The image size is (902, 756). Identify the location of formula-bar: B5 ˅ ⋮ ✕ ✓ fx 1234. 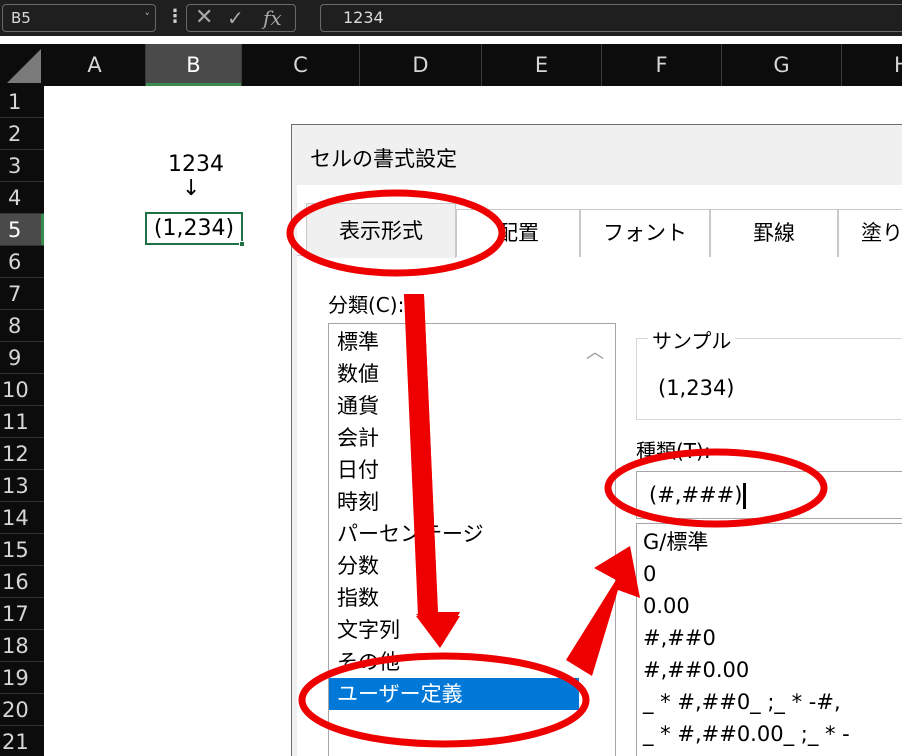
(451, 18).